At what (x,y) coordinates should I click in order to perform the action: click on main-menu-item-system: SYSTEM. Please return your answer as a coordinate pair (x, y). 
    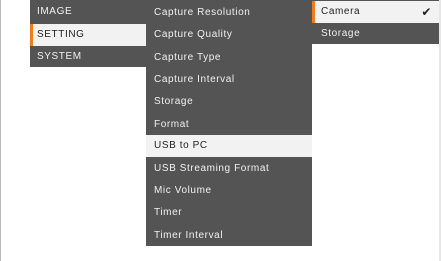
    Looking at the image, I should click on (88, 57).